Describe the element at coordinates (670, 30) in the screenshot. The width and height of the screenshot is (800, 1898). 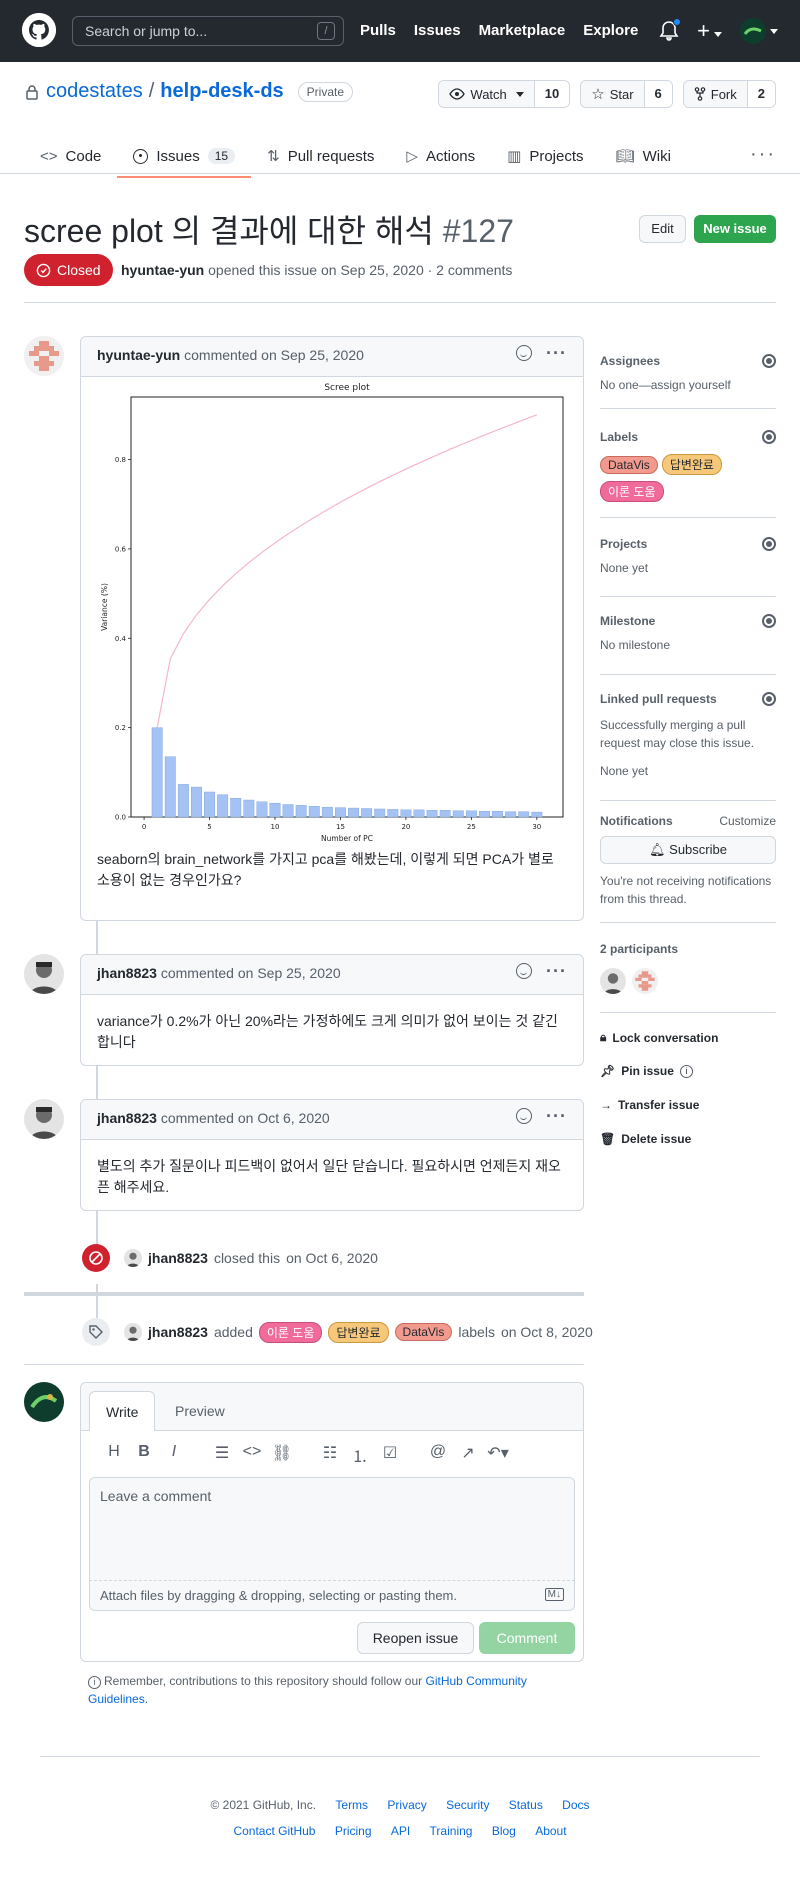
I see `notifications-bell-icon` at that location.